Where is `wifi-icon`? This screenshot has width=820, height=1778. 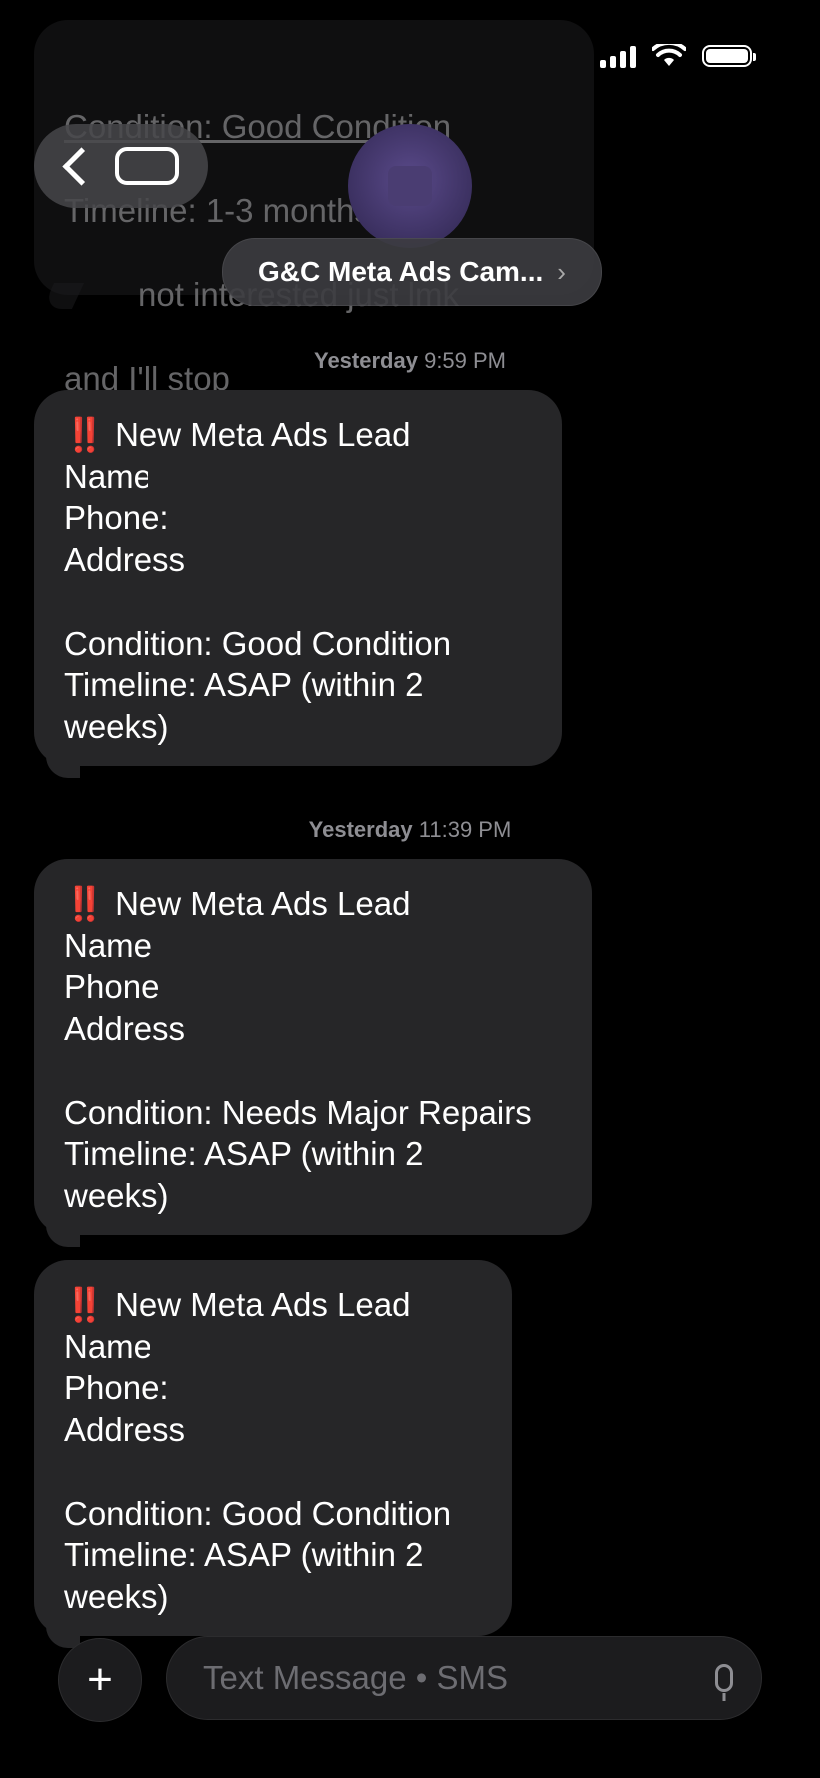 wifi-icon is located at coordinates (669, 55).